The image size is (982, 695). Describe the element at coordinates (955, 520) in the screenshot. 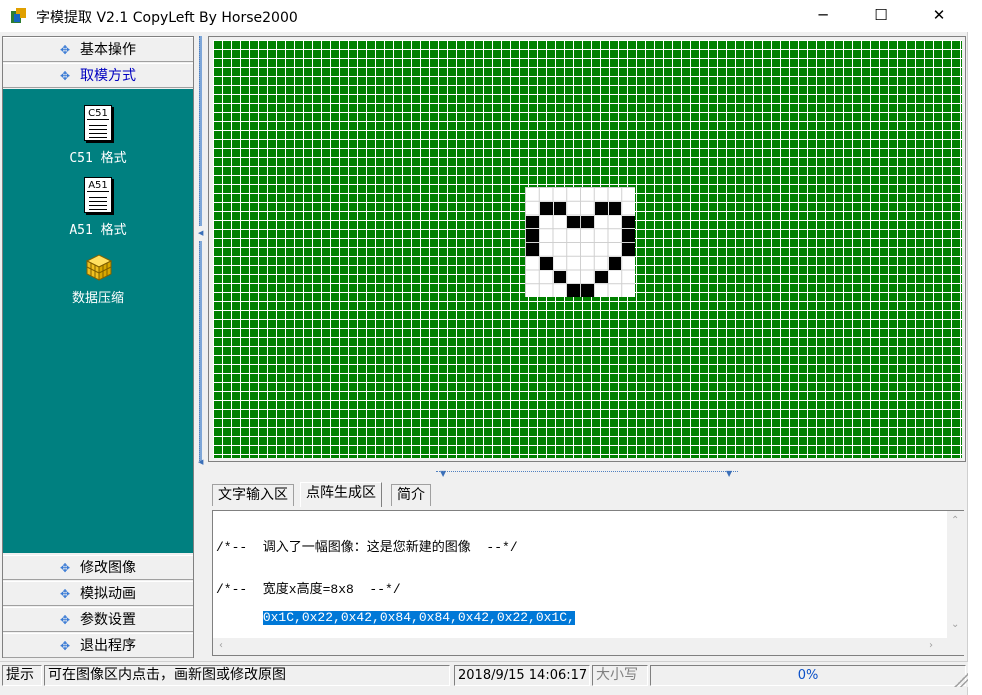

I see `scroll-up-icon: ⌃` at that location.